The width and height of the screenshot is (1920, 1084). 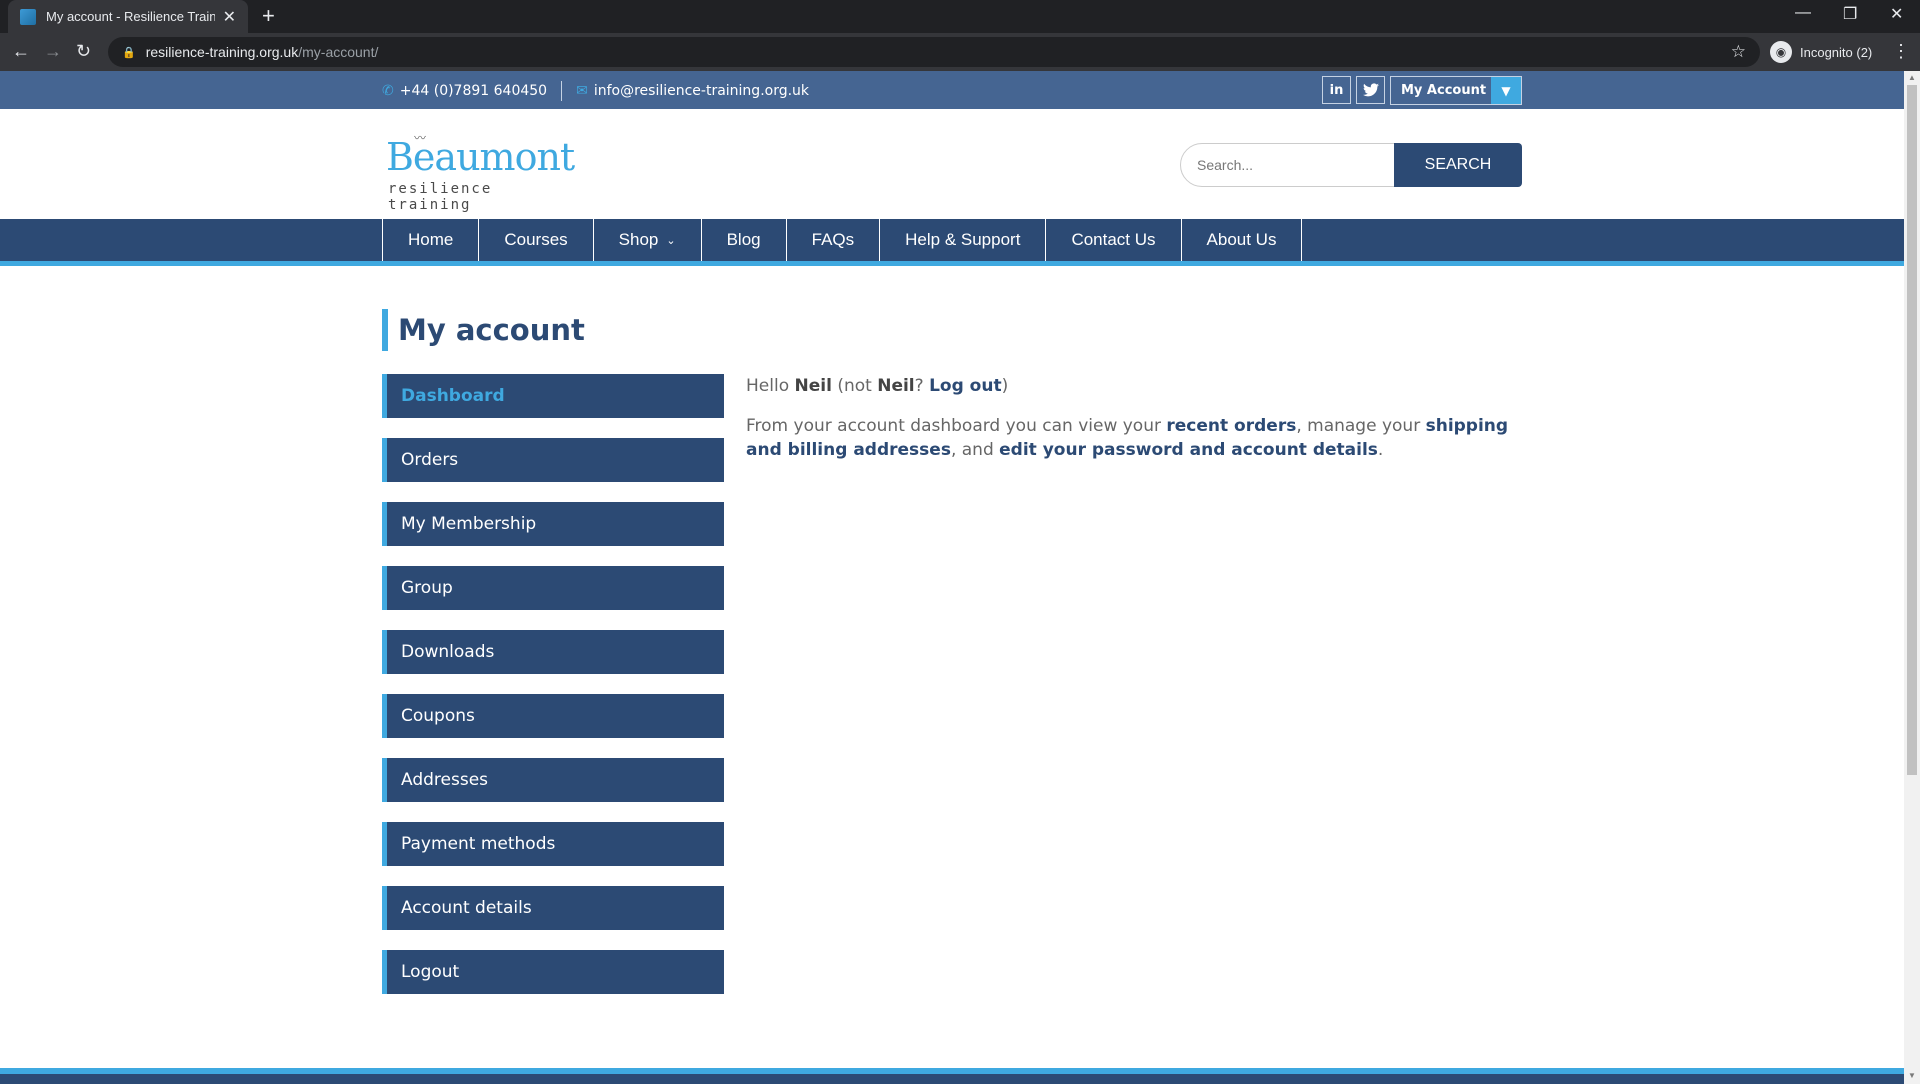 I want to click on my-account-dropdown: My Account ▼, so click(x=1456, y=90).